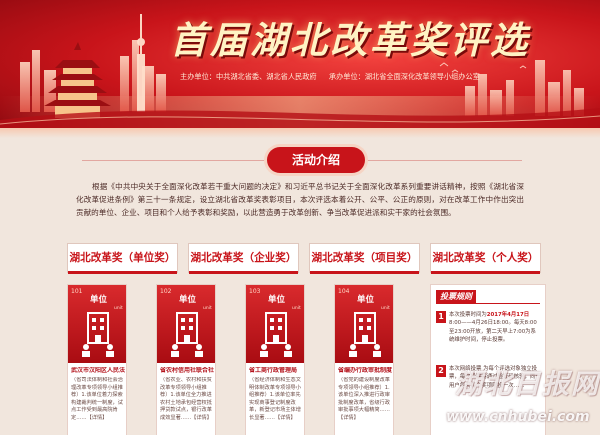 The image size is (600, 435). What do you see at coordinates (243, 258) in the screenshot?
I see `tab-enterprise-award: 湖北改革奖（企业奖）` at bounding box center [243, 258].